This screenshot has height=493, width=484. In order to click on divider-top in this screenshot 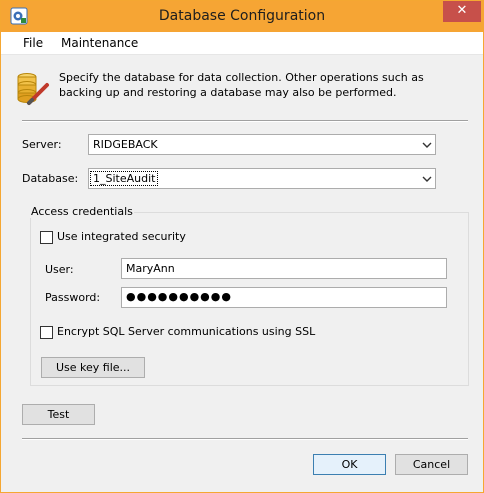, I will do `click(245, 121)`.